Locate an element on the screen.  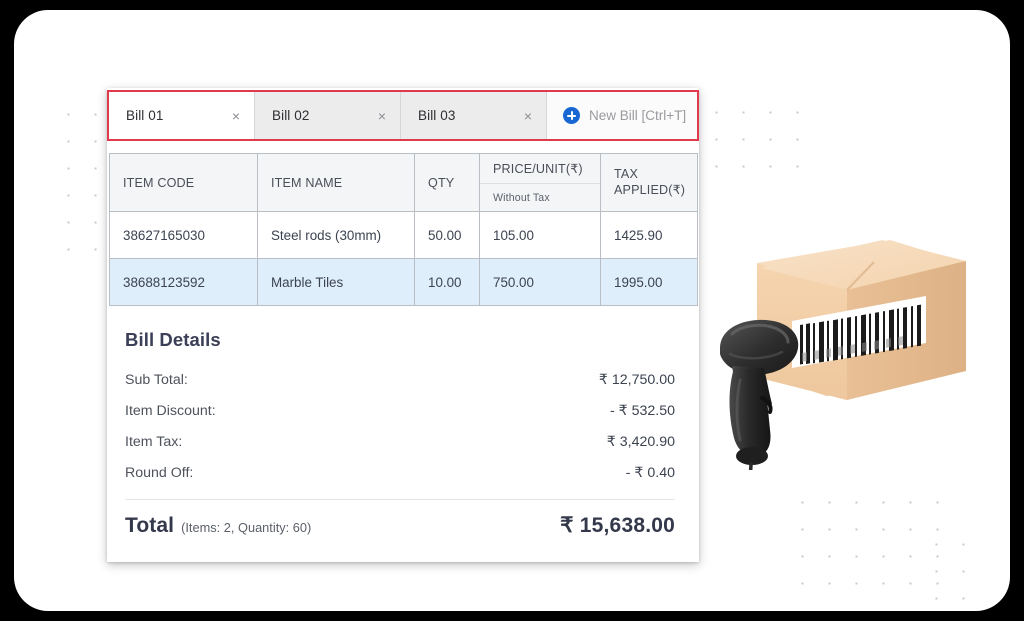
bill-details-title: Bill Details is located at coordinates (173, 339).